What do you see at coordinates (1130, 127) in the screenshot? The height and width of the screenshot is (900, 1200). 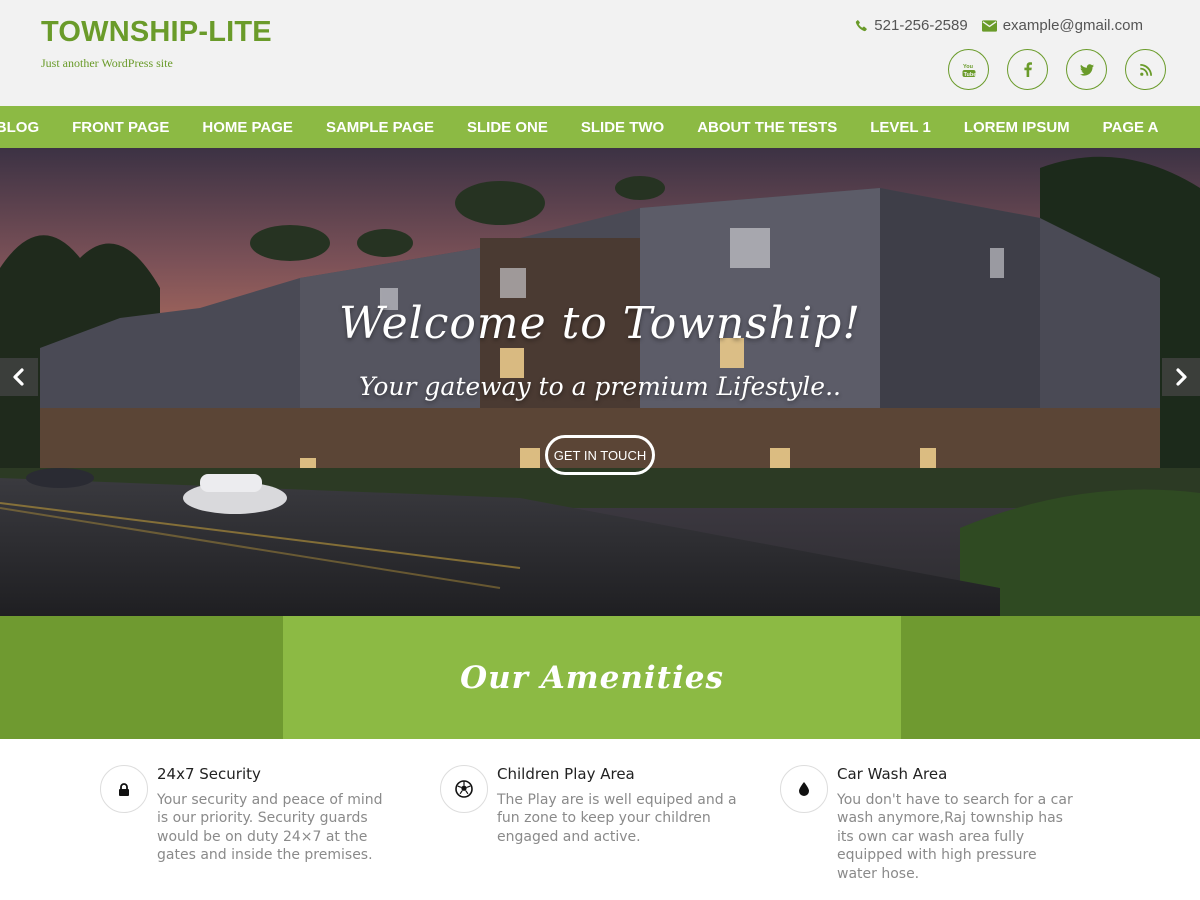 I see `nav-item-page-a: PAGE A` at bounding box center [1130, 127].